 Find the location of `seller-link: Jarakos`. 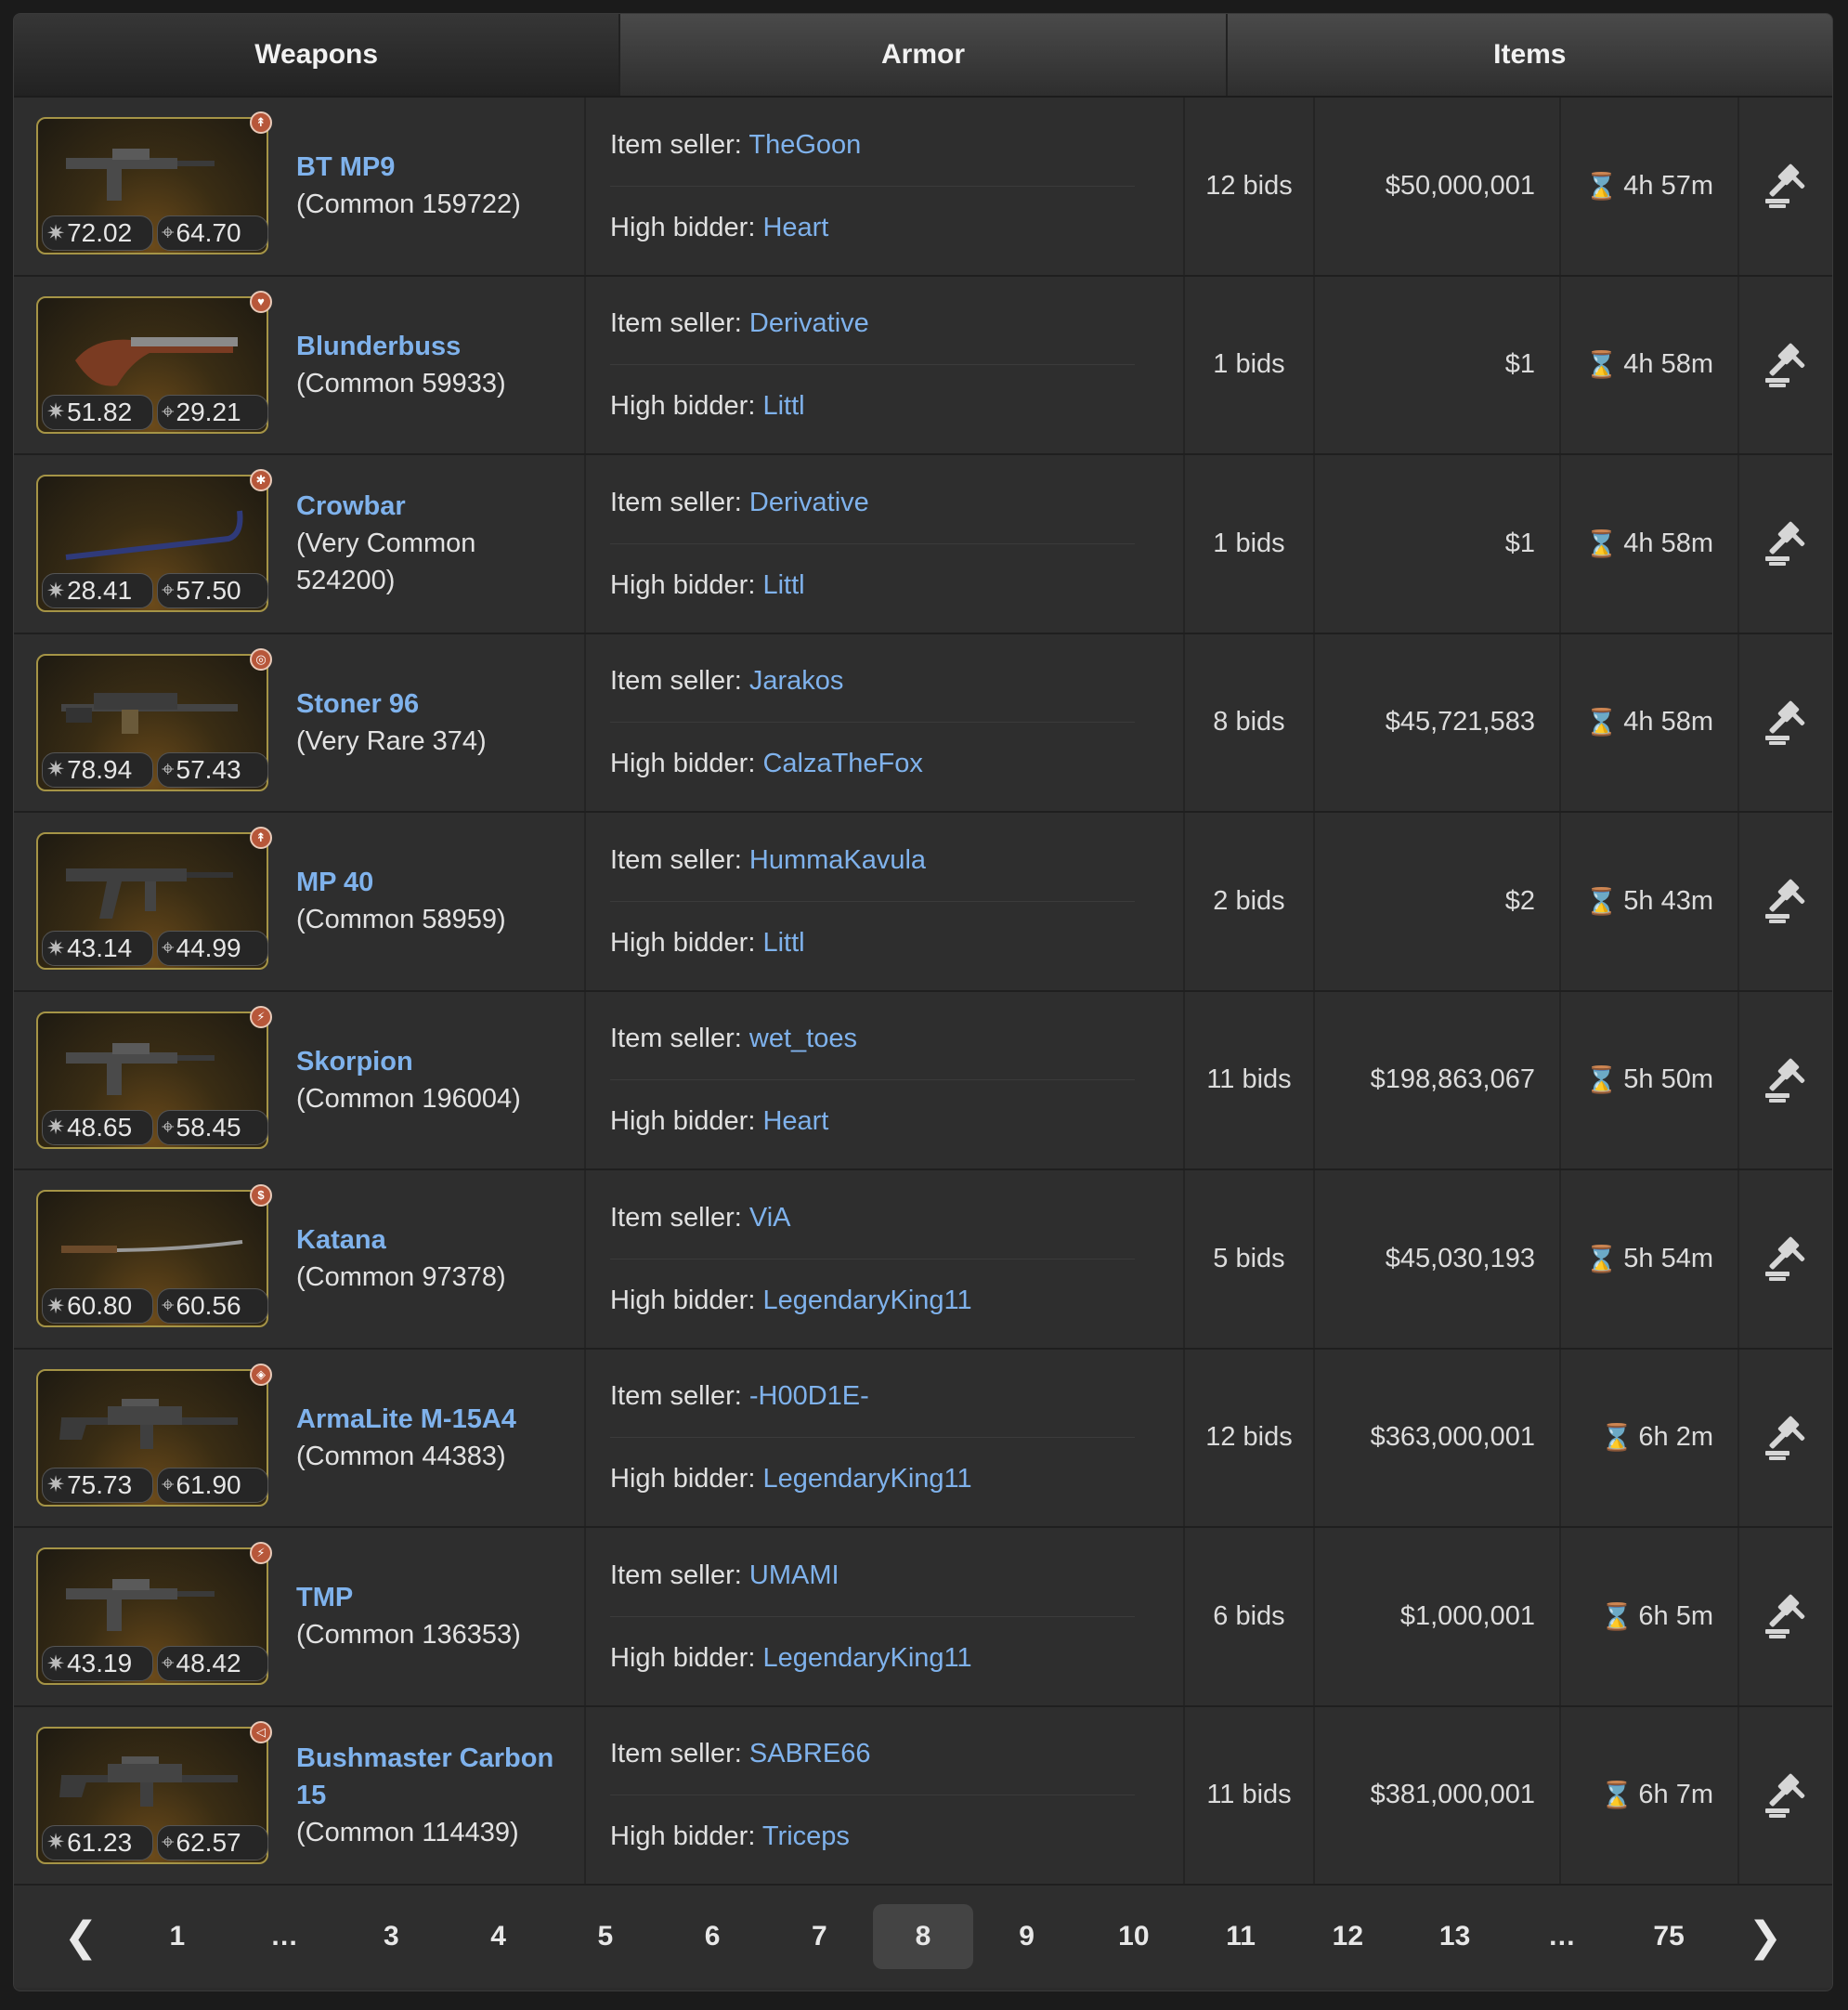

seller-link: Jarakos is located at coordinates (797, 681).